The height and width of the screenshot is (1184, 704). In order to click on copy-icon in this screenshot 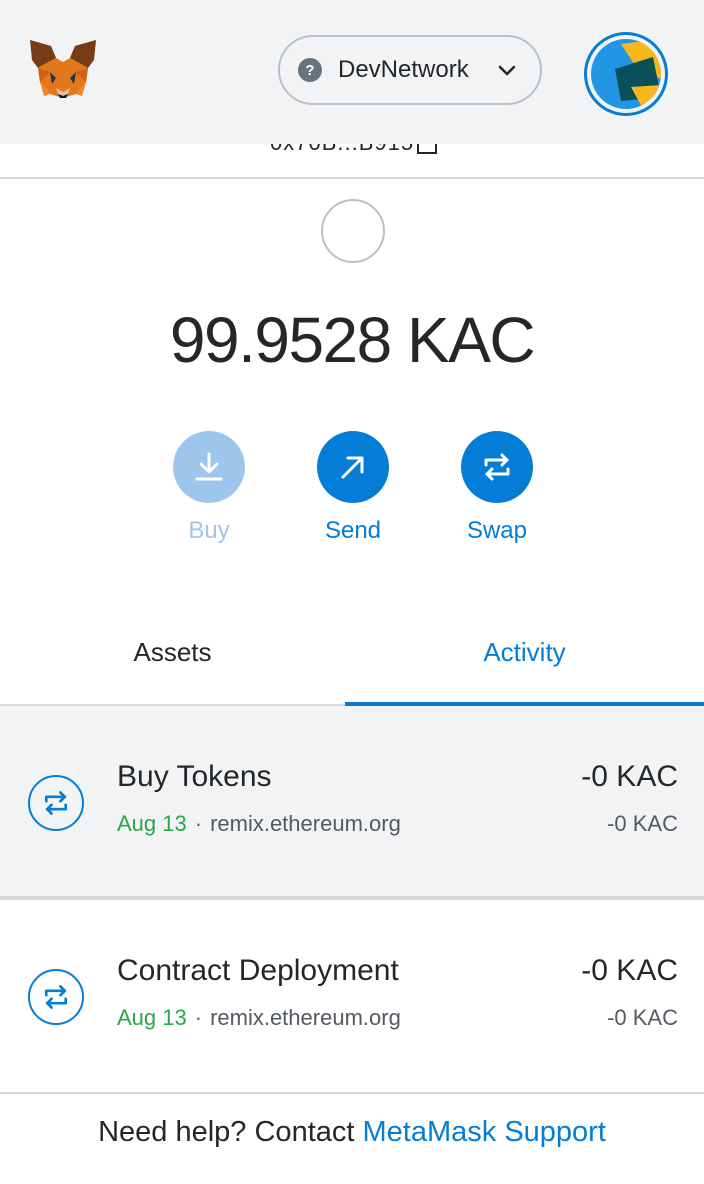, I will do `click(427, 149)`.